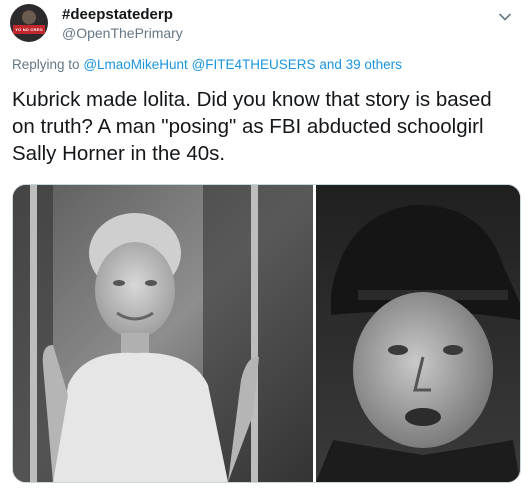 This screenshot has width=531, height=489. What do you see at coordinates (122, 33) in the screenshot?
I see `user-handle: @OpenThePrimary` at bounding box center [122, 33].